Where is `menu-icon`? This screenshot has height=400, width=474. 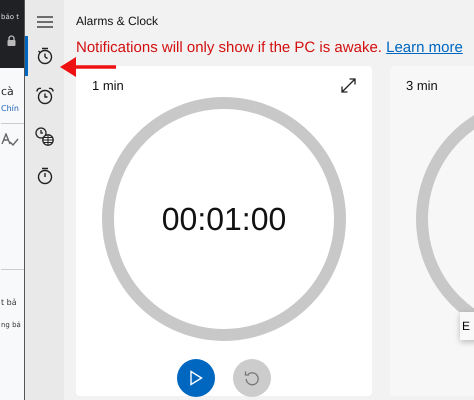
menu-icon is located at coordinates (44, 22).